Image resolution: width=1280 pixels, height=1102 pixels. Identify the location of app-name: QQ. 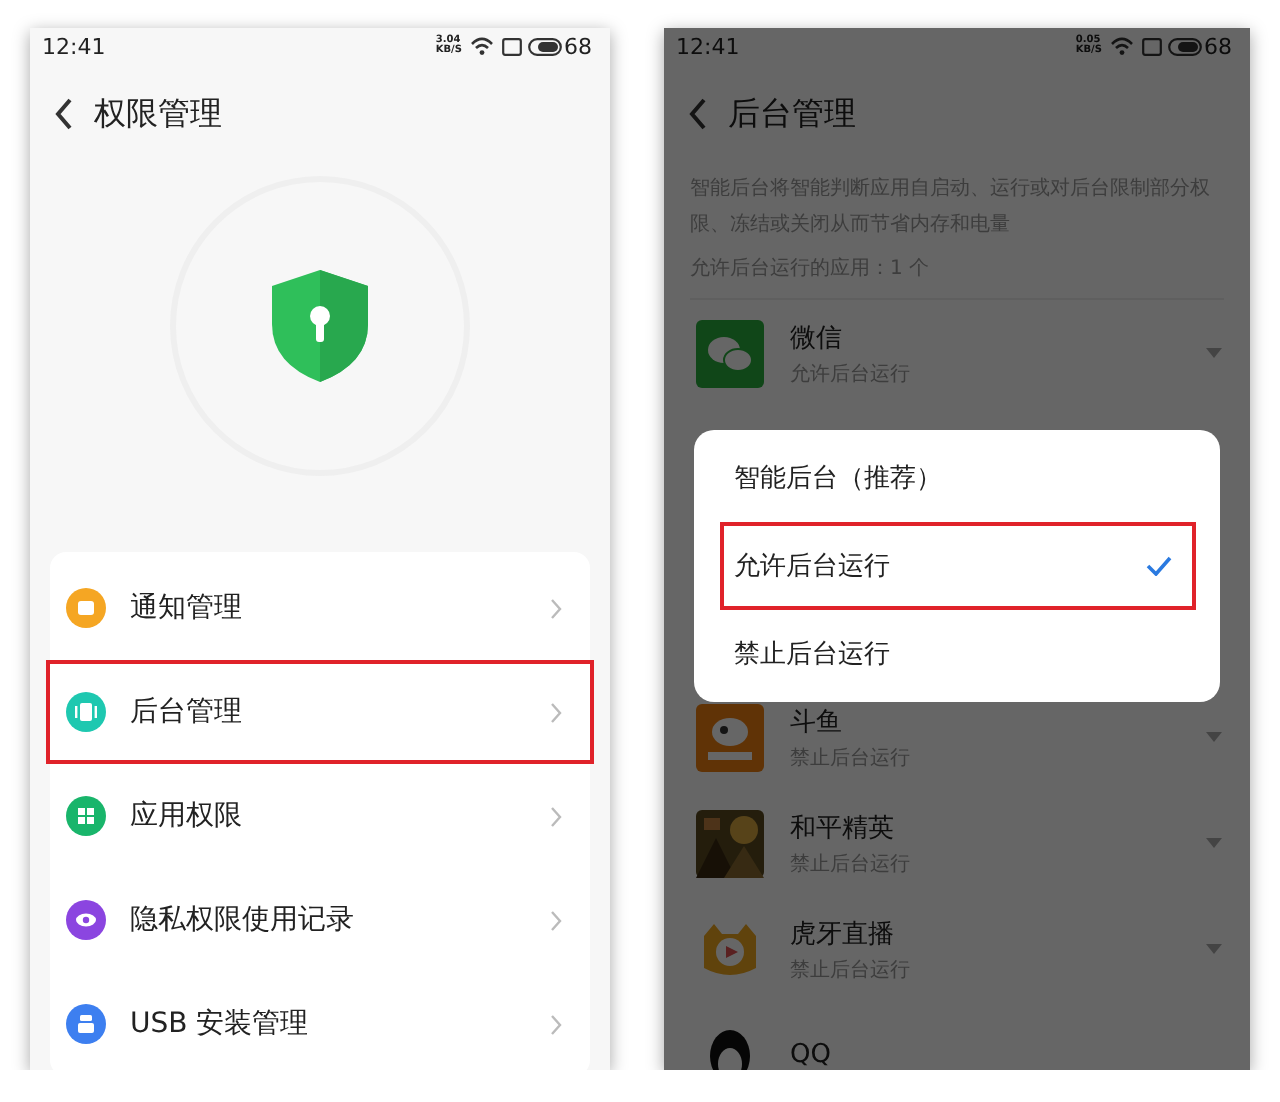
(811, 1055).